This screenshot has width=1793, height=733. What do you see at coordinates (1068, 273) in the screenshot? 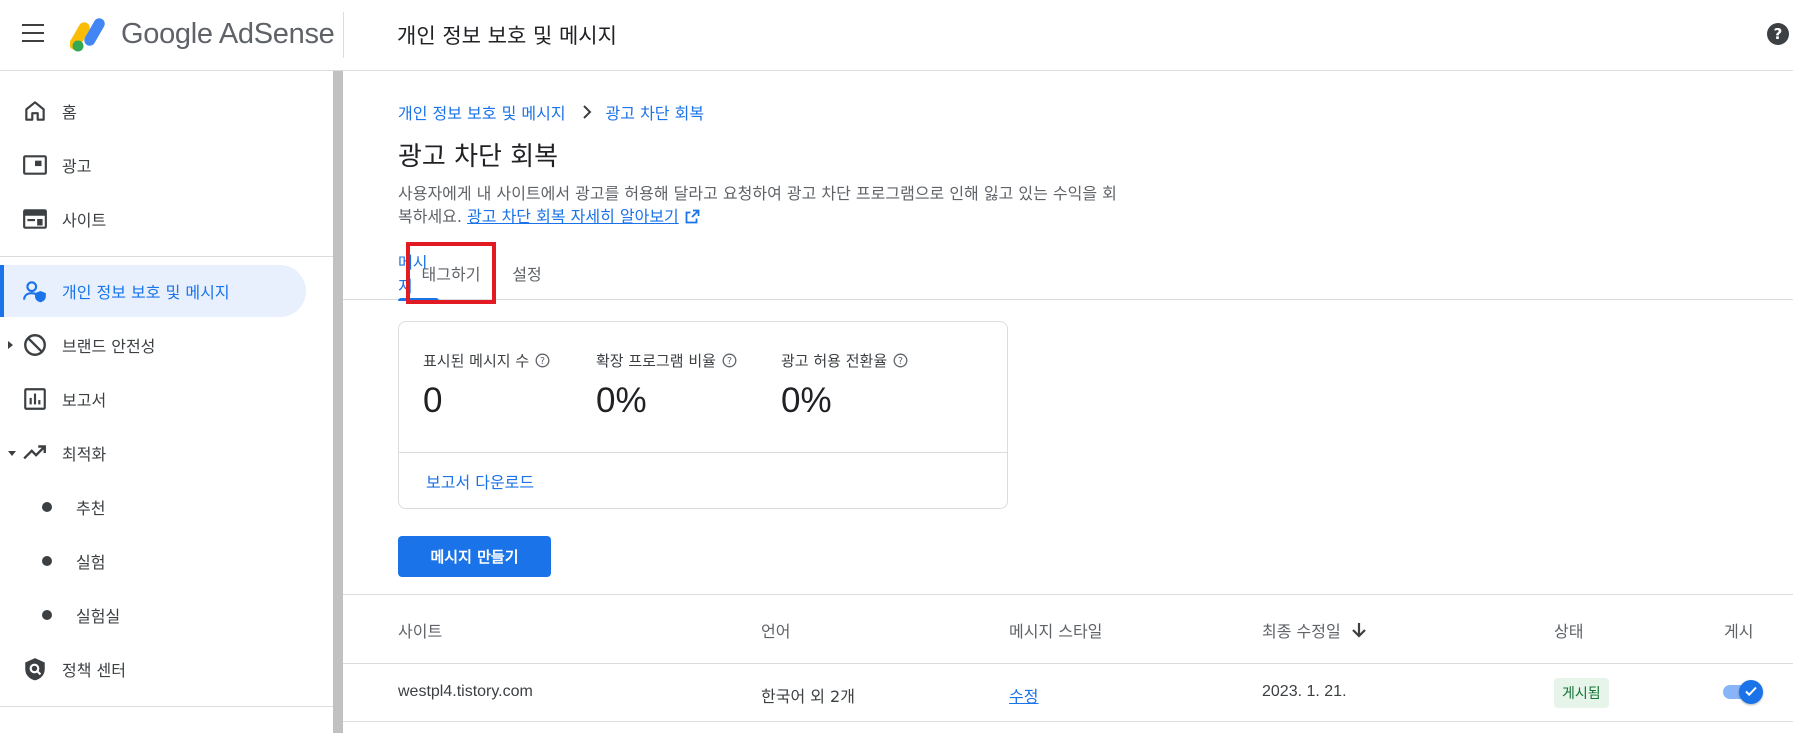
I see `tab-bar: 메시지 태그하기 설정` at bounding box center [1068, 273].